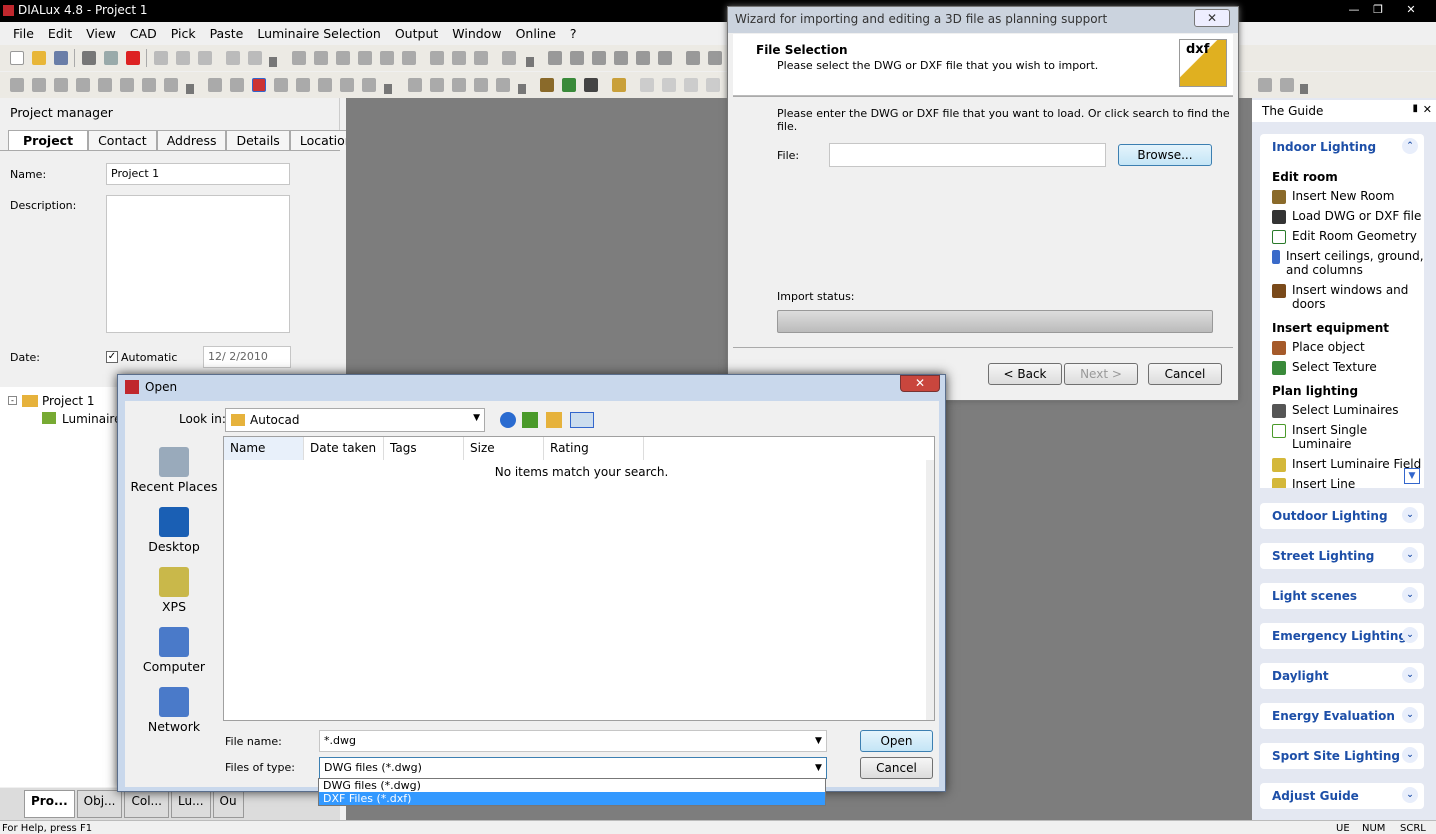  I want to click on up-folder-icon, so click(530, 420).